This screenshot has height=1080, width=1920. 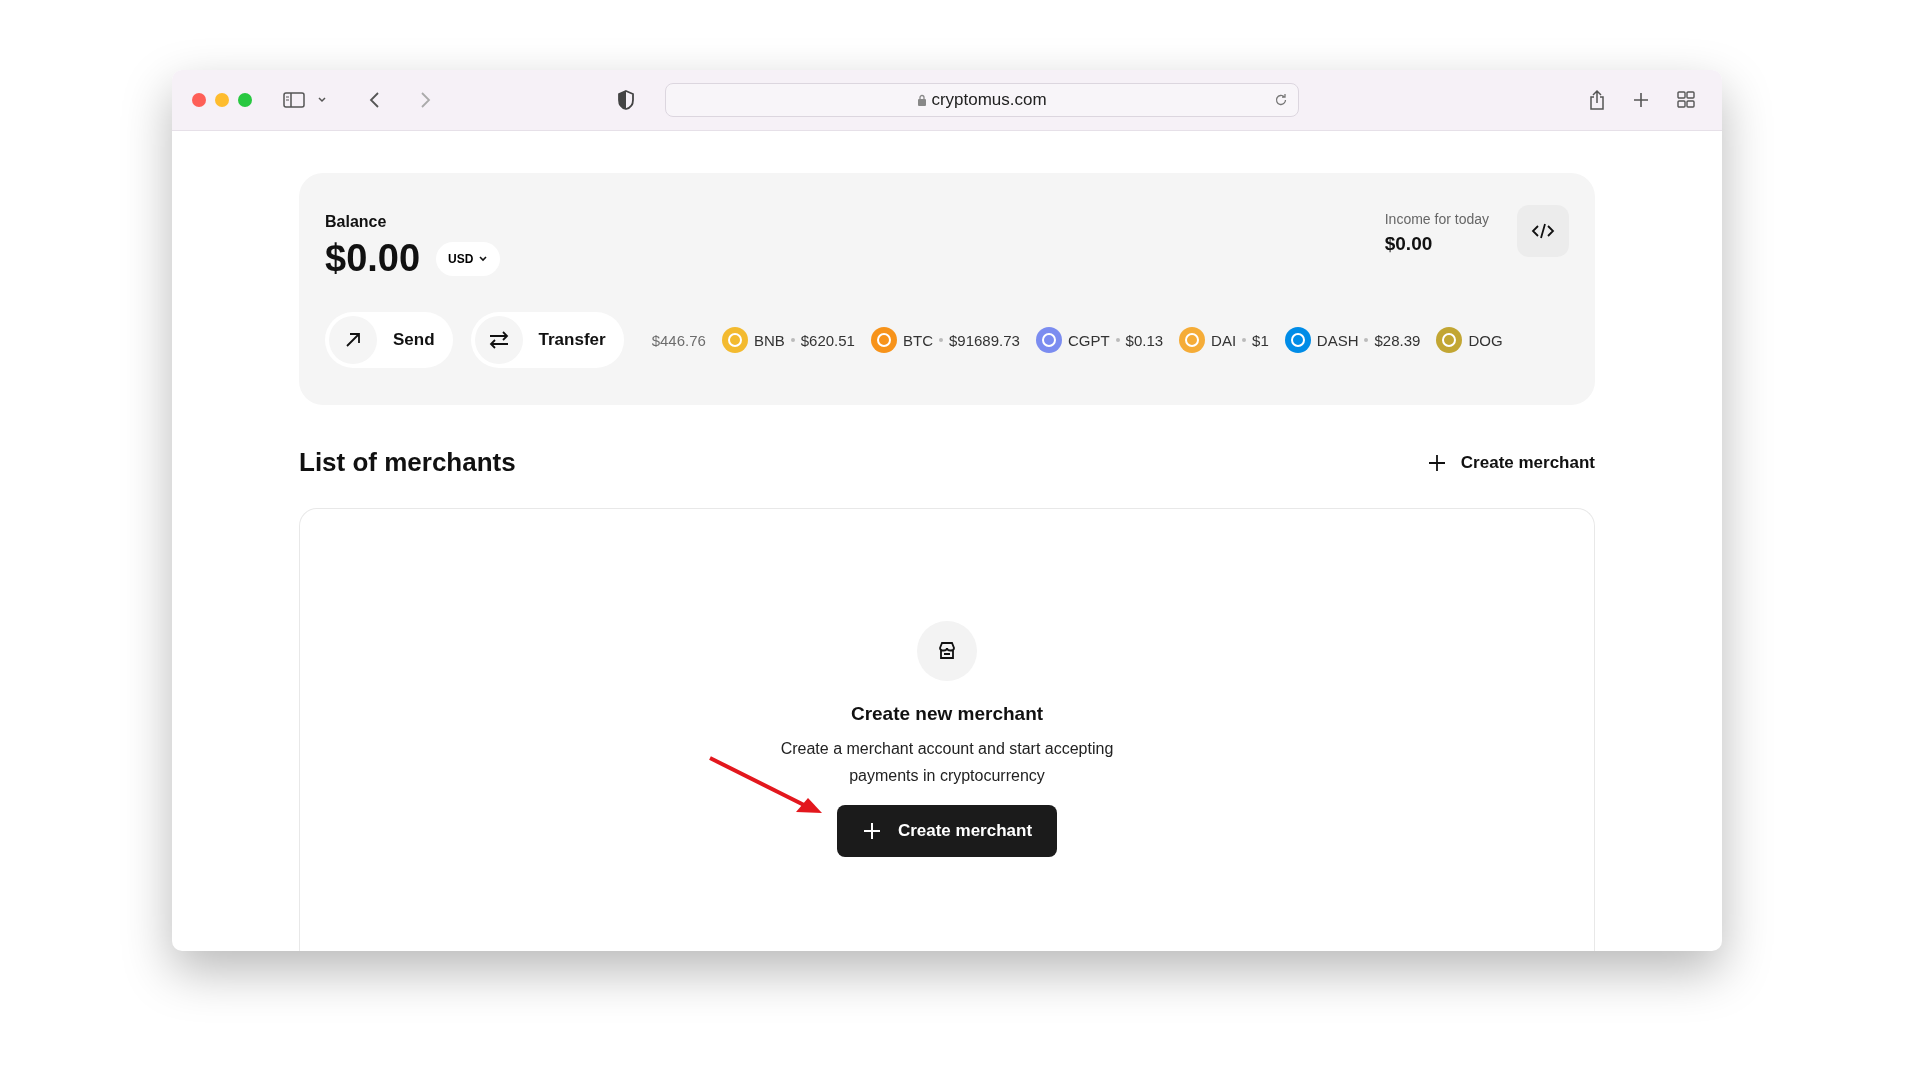 I want to click on address-bar: cryptomus.com, so click(x=982, y=100).